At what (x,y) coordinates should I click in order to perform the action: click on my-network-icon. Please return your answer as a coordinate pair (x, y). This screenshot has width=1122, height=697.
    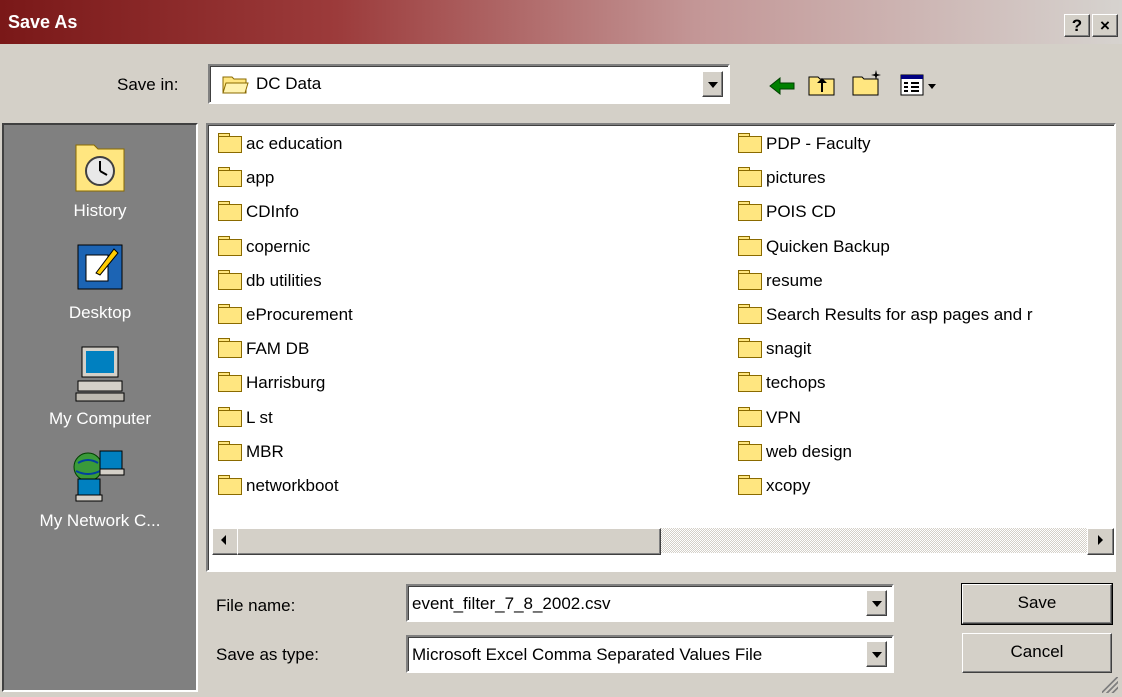
    Looking at the image, I should click on (99, 476).